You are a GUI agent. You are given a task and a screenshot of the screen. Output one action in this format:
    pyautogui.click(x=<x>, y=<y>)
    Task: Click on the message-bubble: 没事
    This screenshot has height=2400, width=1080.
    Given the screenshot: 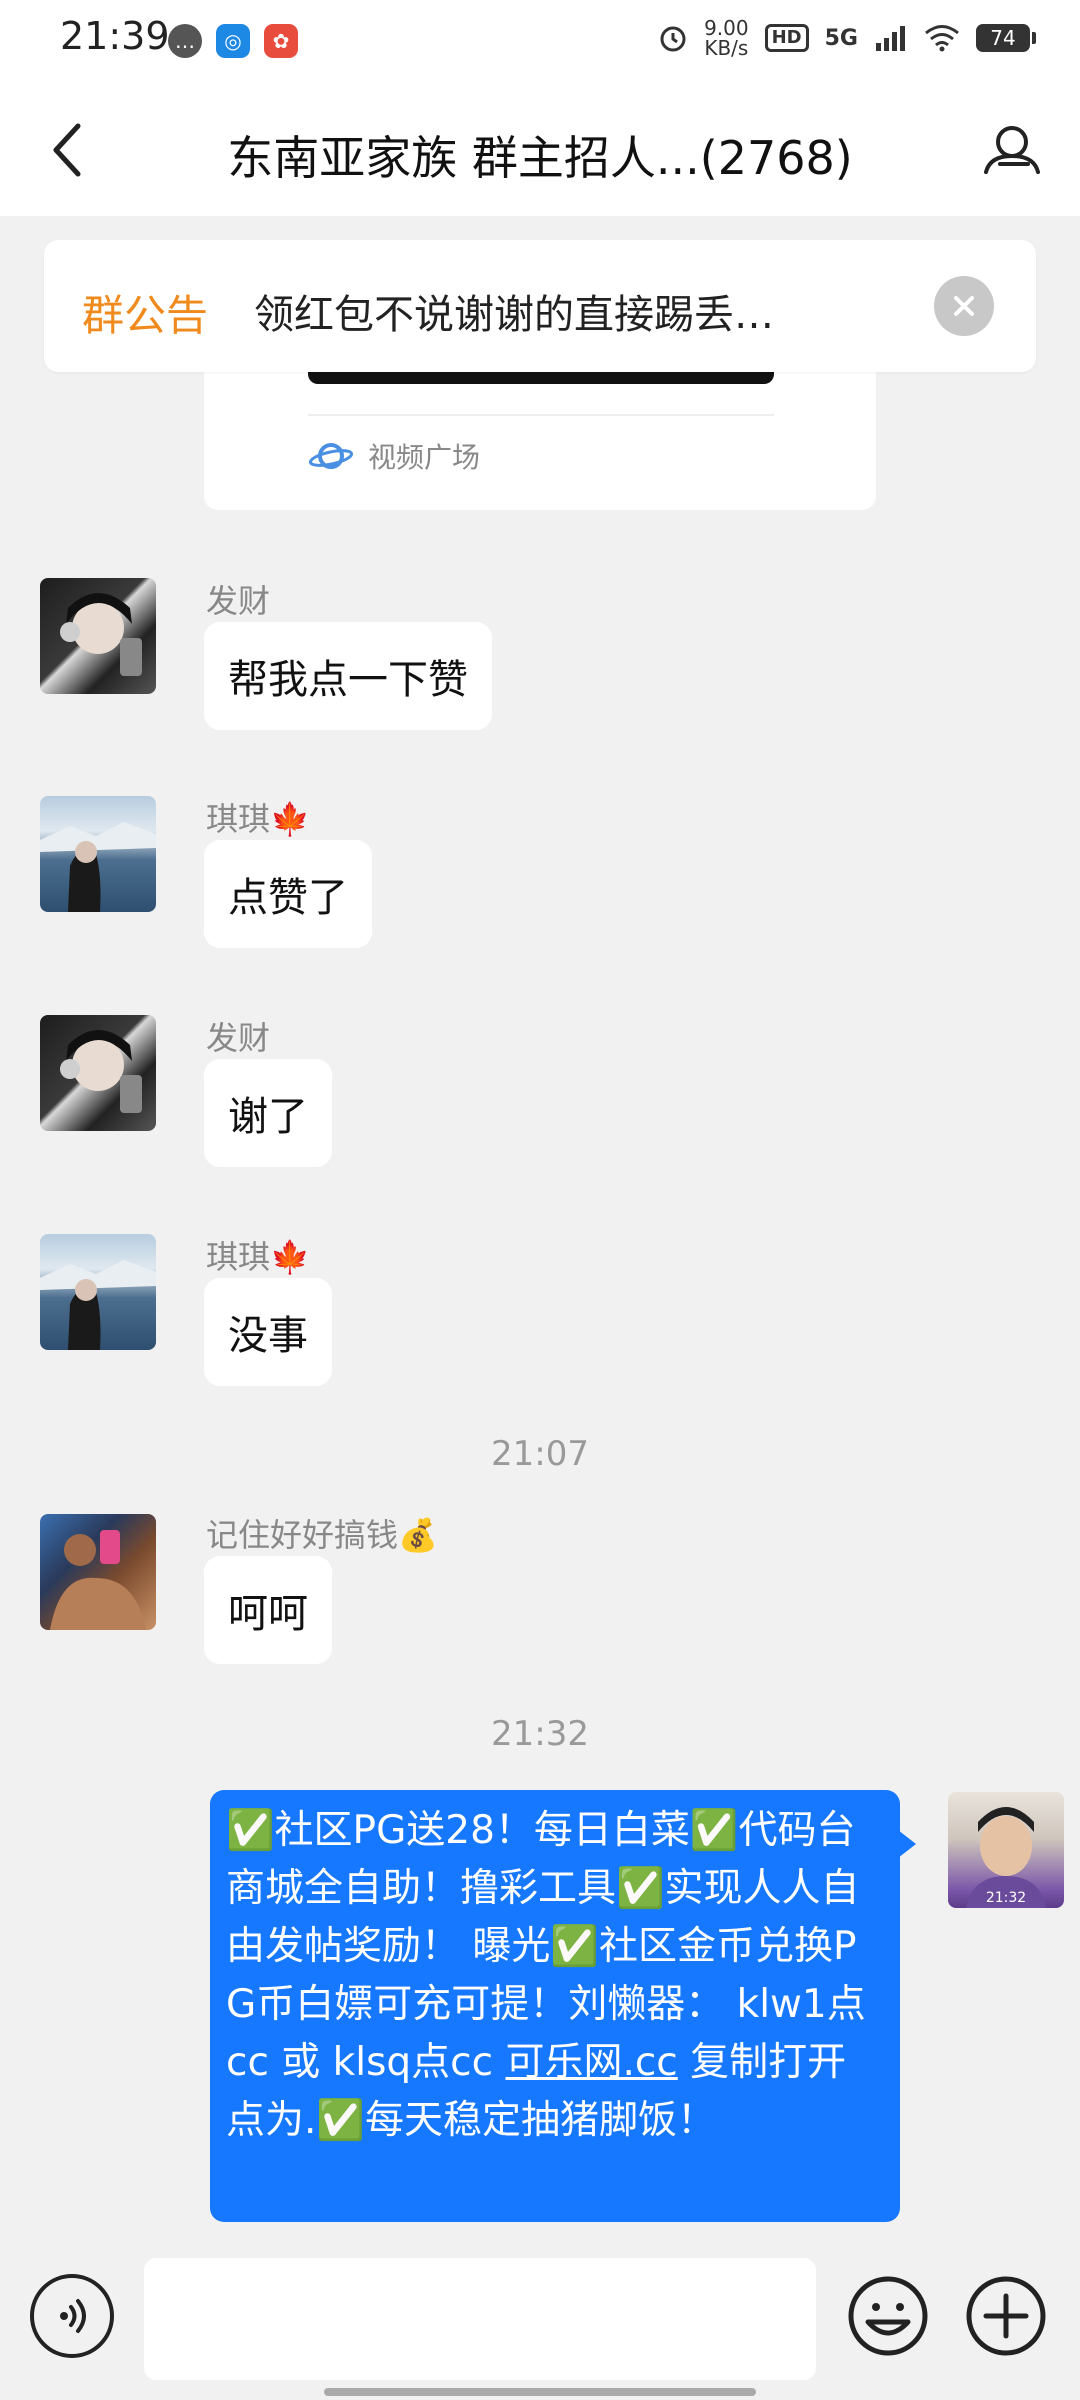 What is the action you would take?
    pyautogui.click(x=268, y=1332)
    